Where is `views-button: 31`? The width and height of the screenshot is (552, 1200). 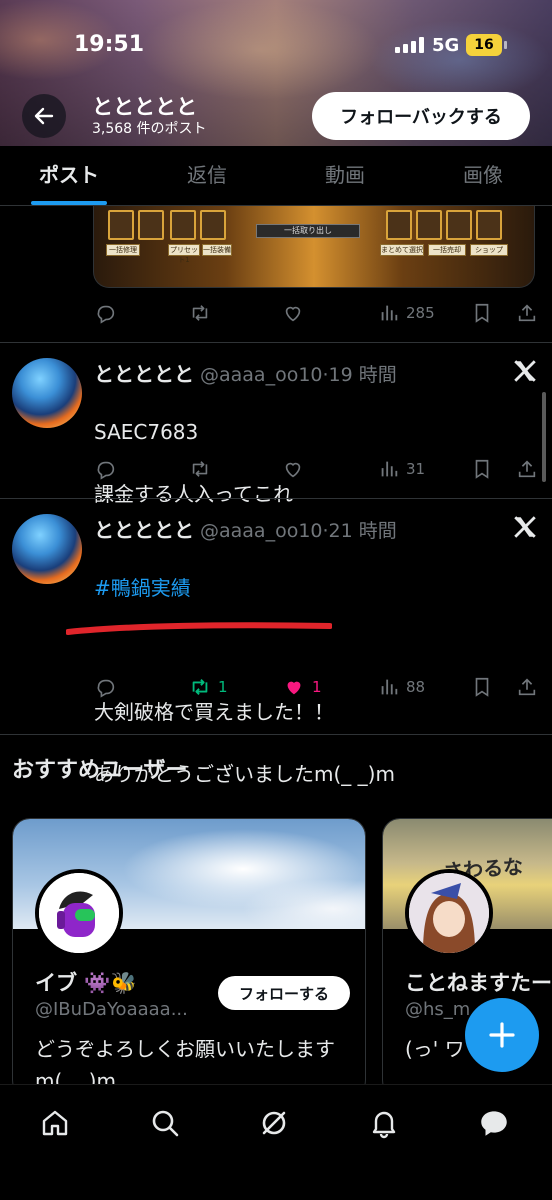 views-button: 31 is located at coordinates (401, 469).